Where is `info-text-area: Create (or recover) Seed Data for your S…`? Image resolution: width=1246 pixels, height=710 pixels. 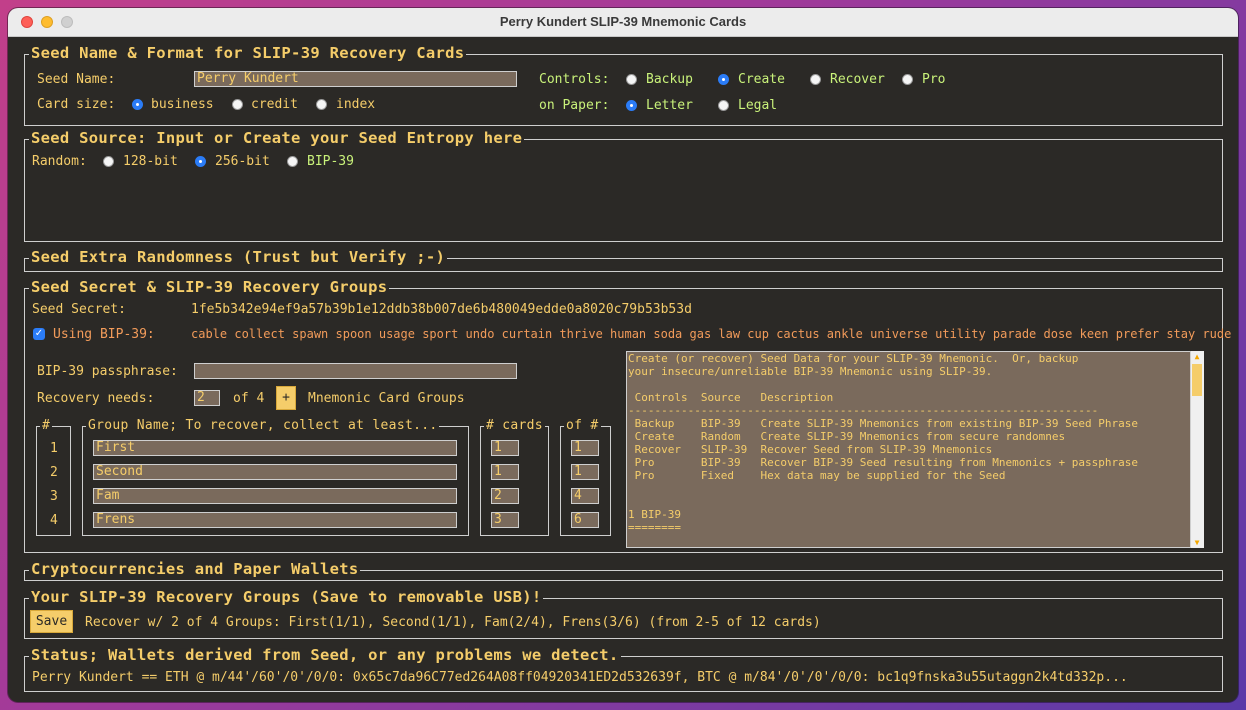
info-text-area: Create (or recover) Seed Data for your S… is located at coordinates (915, 449).